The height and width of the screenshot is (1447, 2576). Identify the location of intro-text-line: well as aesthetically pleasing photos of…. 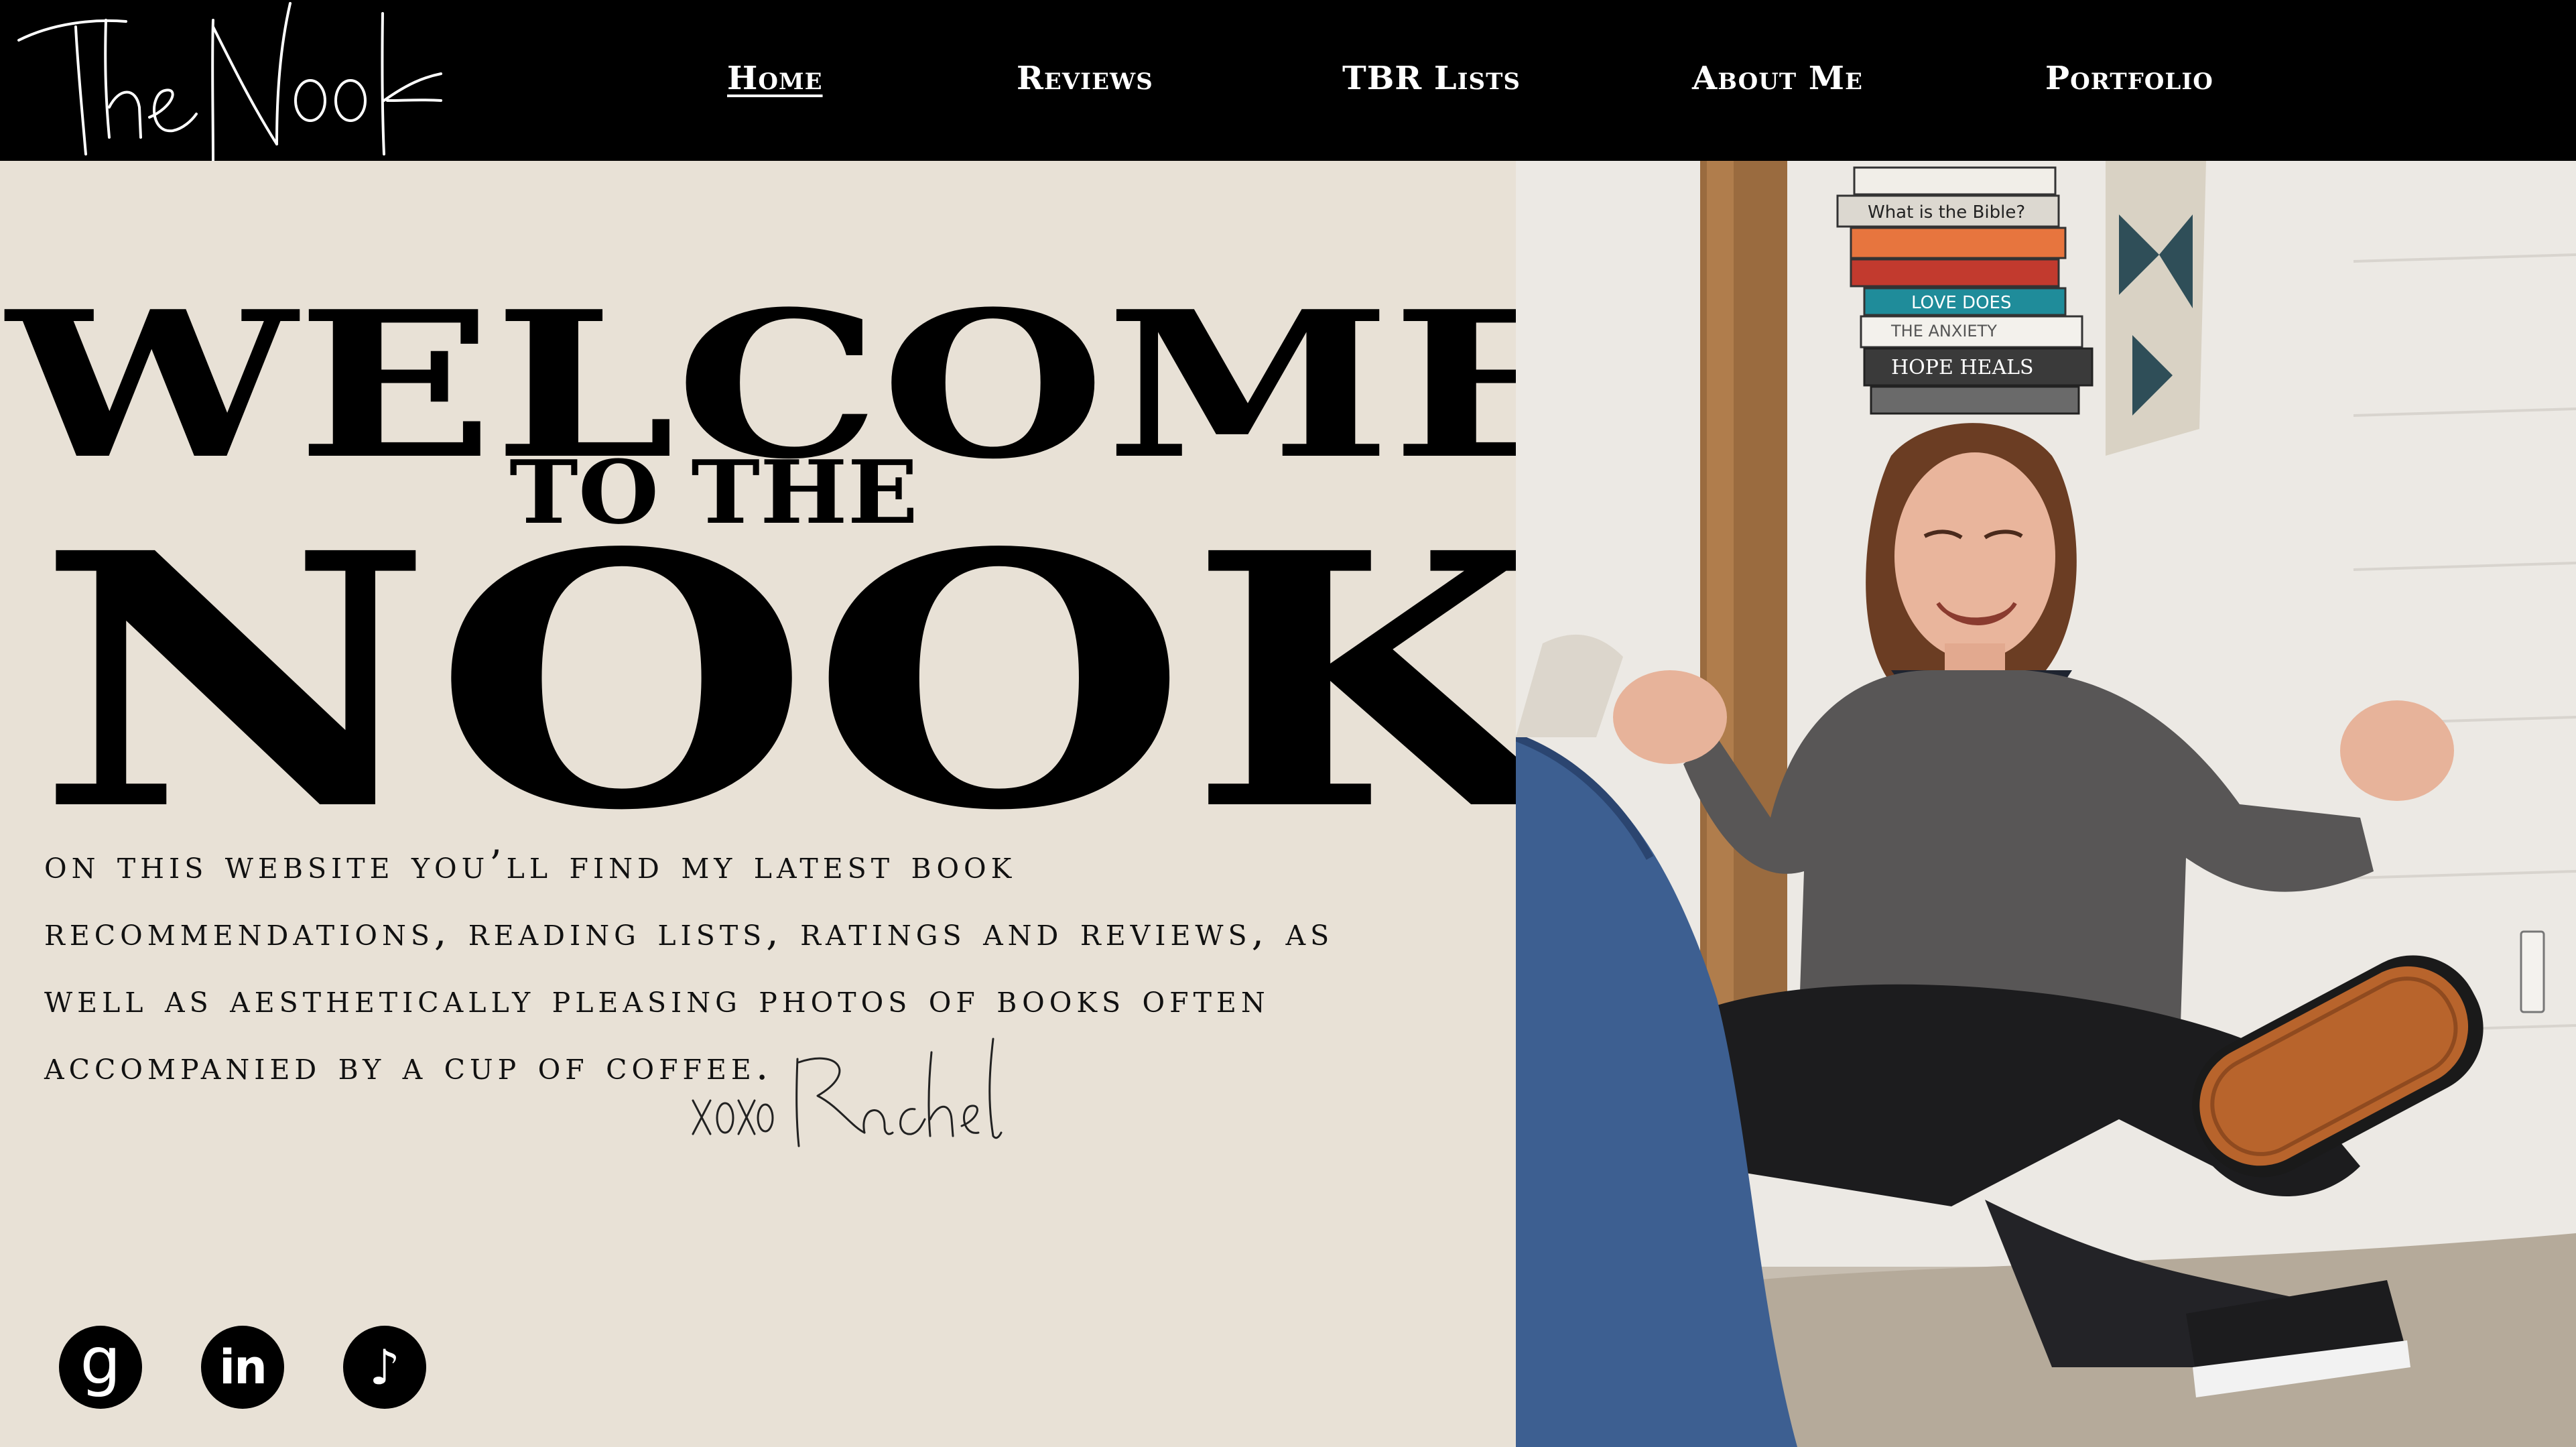
(657, 998).